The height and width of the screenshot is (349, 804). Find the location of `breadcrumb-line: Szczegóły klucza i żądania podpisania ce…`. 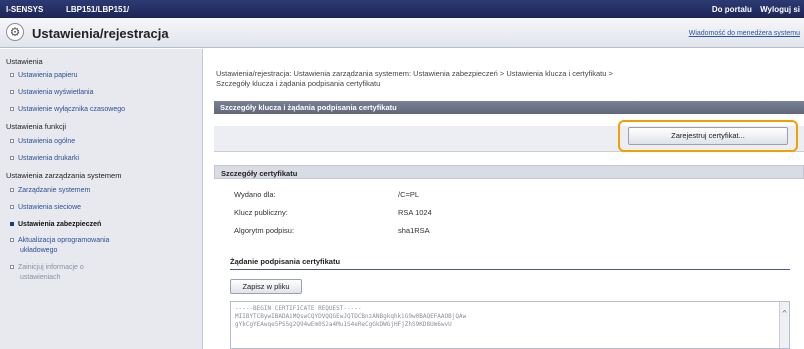

breadcrumb-line: Szczegóły klucza i żądania podpisania ce… is located at coordinates (298, 83).